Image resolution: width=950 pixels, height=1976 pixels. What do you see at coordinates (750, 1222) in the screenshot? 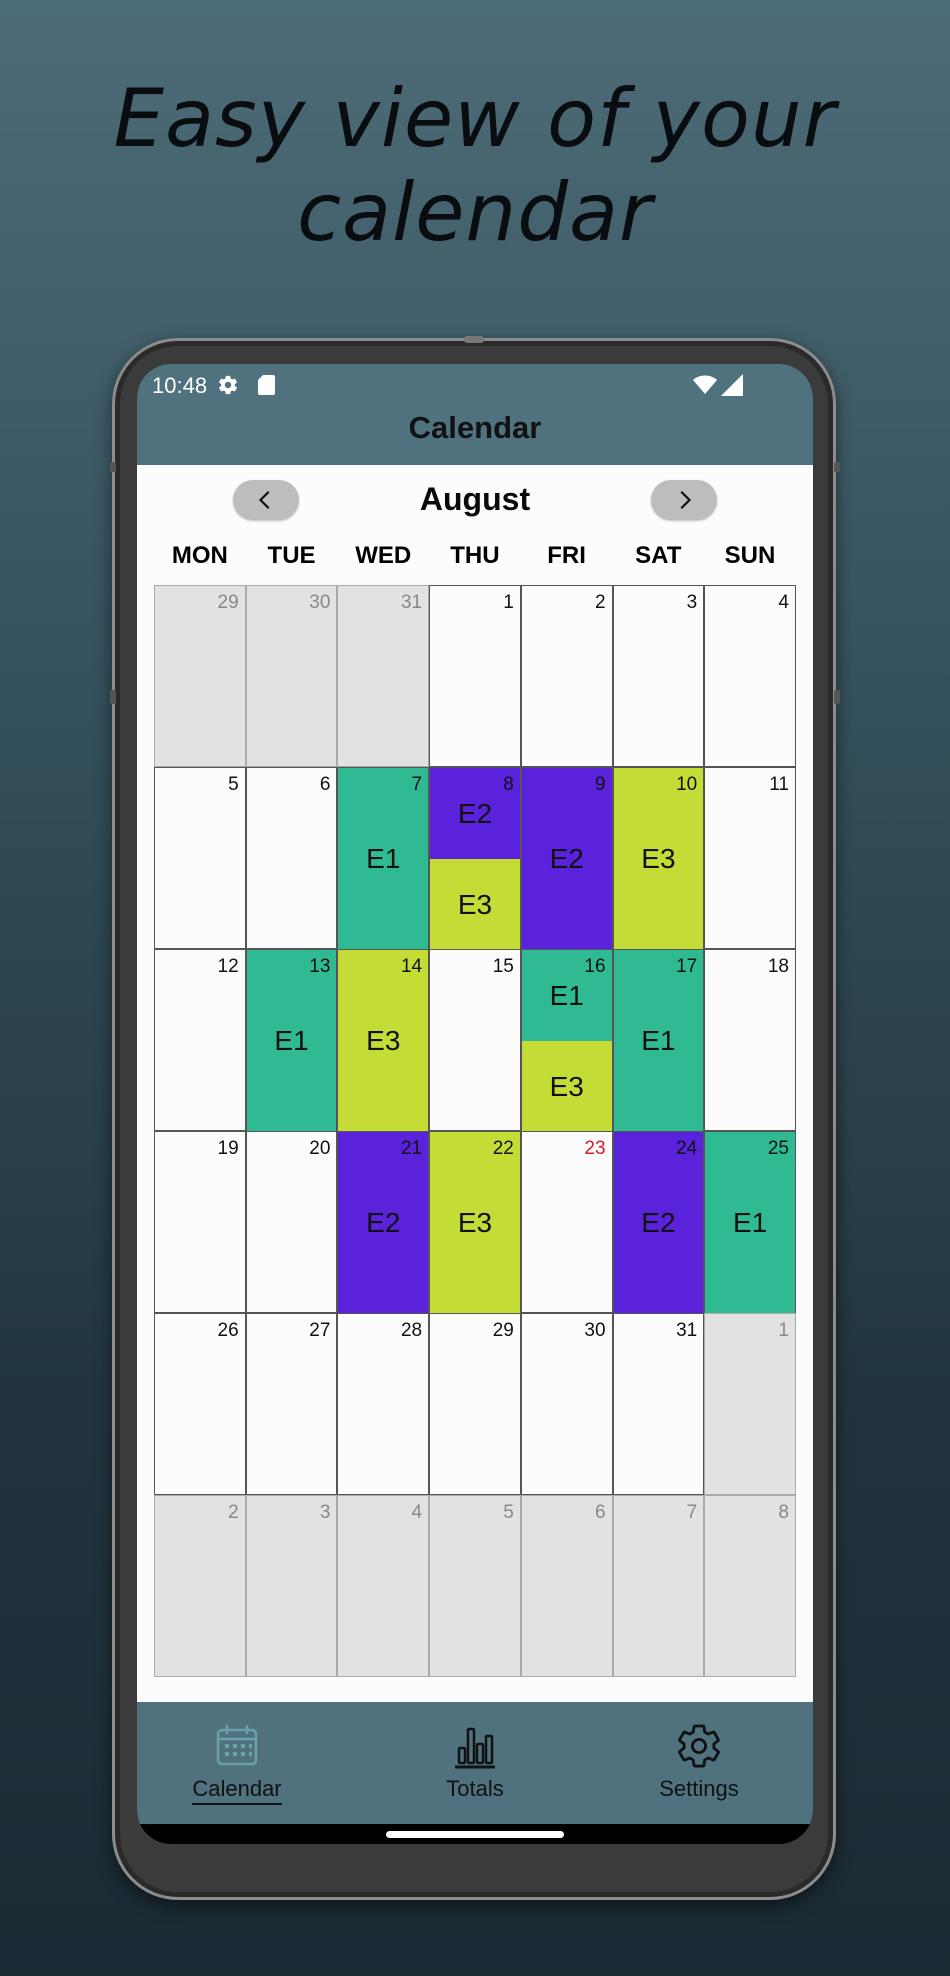
I see `calendar-day-cell: E1 25` at bounding box center [750, 1222].